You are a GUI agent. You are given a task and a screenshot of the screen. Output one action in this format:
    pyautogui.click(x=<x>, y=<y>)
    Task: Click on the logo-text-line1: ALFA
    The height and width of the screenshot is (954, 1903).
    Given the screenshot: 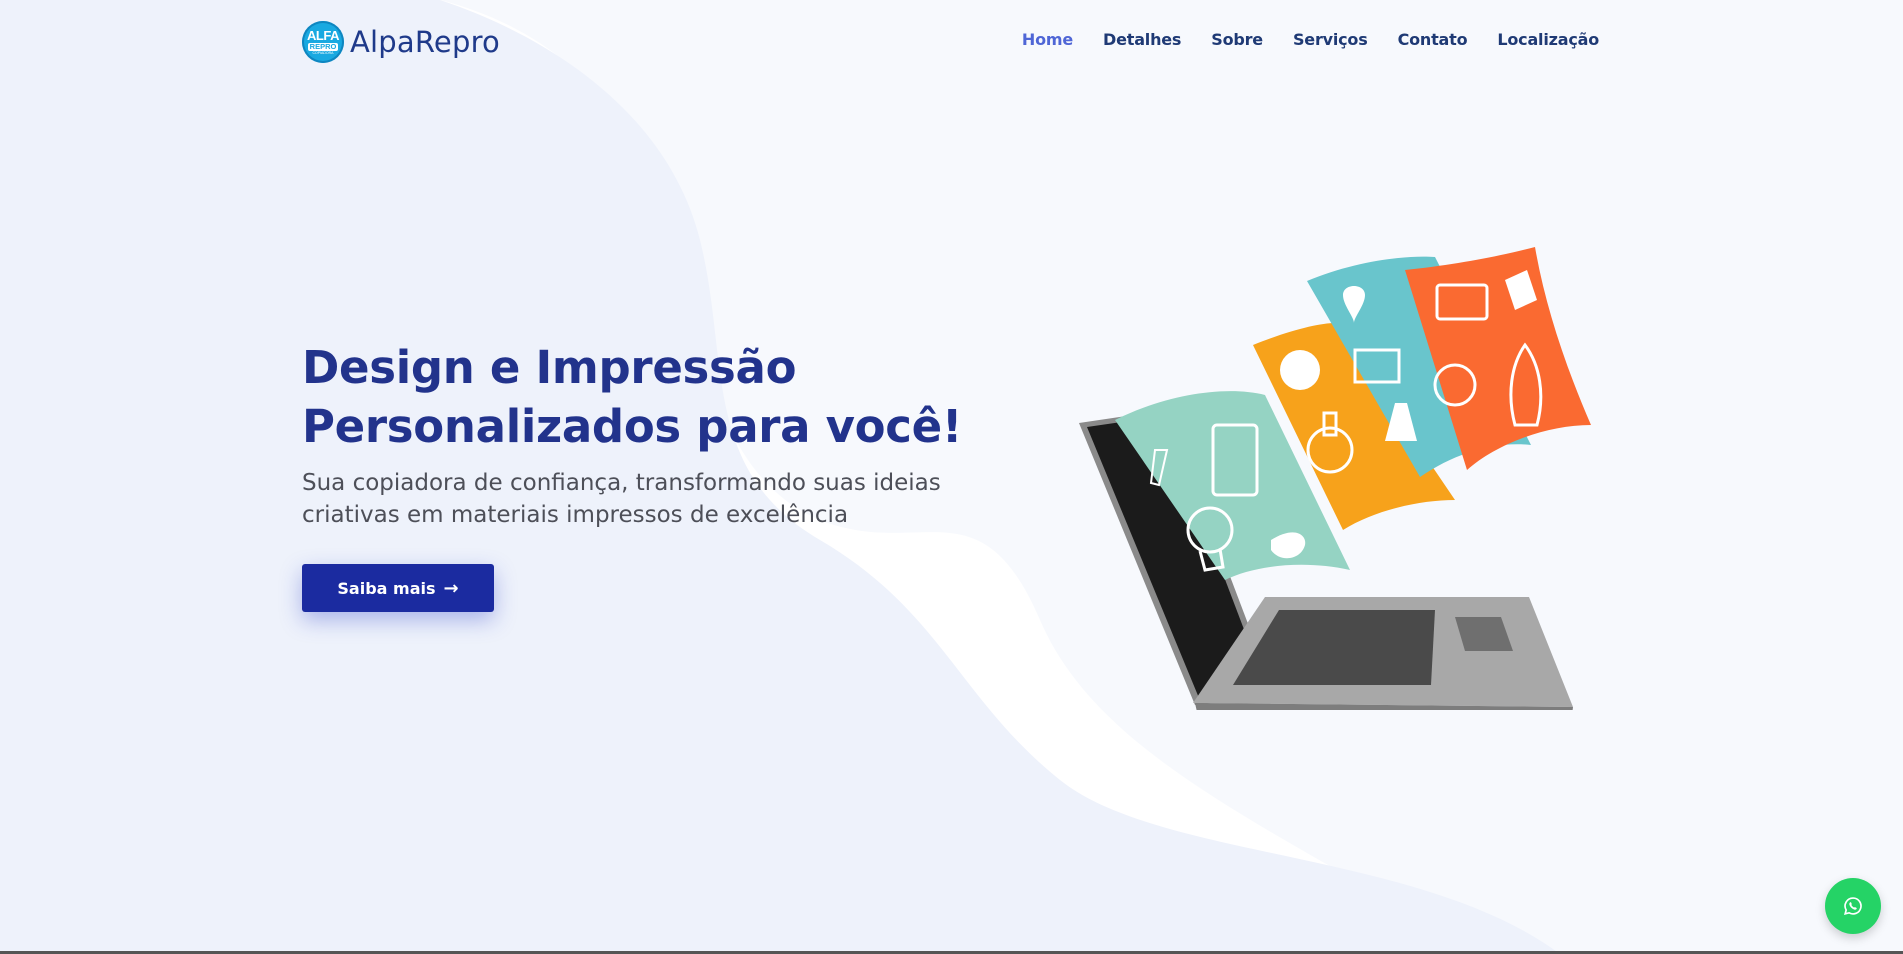 What is the action you would take?
    pyautogui.click(x=323, y=35)
    